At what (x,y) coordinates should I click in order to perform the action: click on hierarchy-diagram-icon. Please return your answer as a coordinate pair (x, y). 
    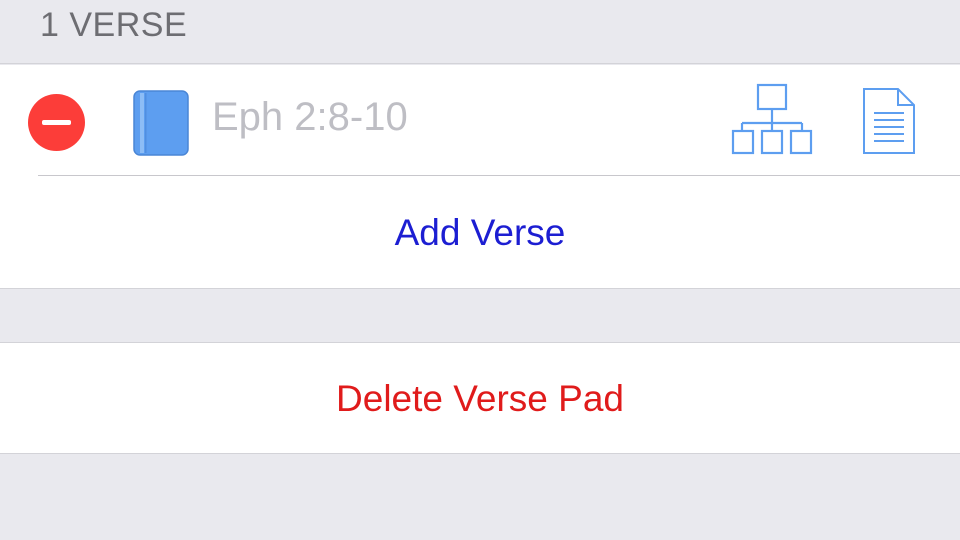
    Looking at the image, I should click on (772, 119).